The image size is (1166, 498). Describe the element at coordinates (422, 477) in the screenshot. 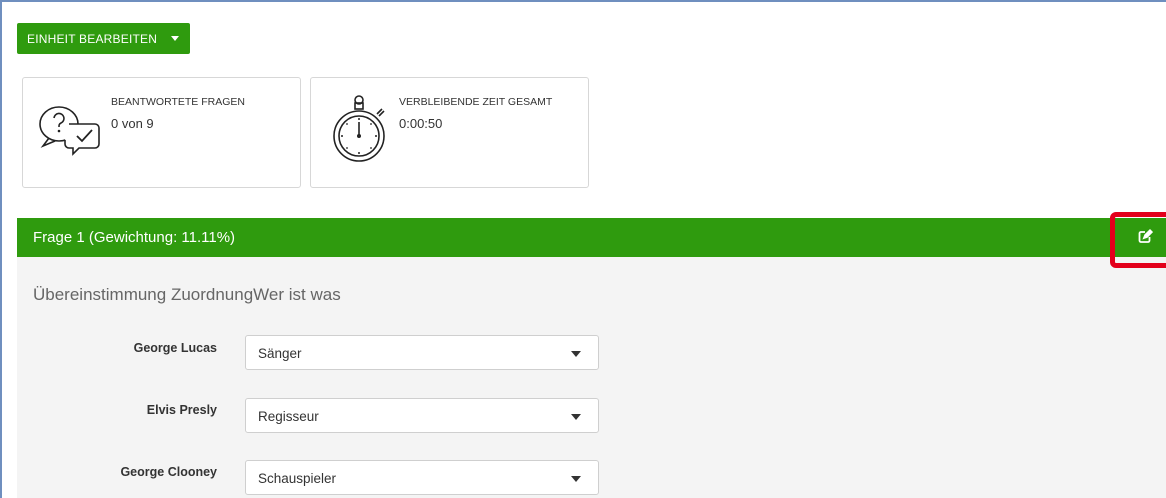

I see `match-select: Schauspieler` at that location.